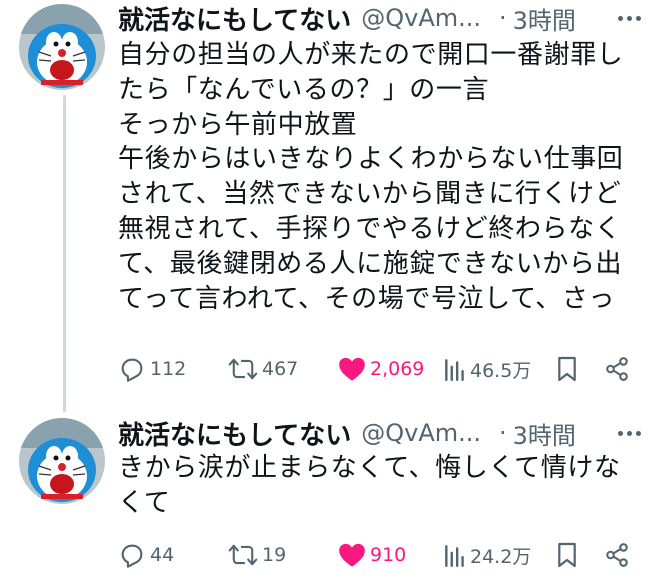  Describe the element at coordinates (369, 485) in the screenshot. I see `tweet-text: きから涙が止まらなくて、悔しくて情けな くて` at that location.